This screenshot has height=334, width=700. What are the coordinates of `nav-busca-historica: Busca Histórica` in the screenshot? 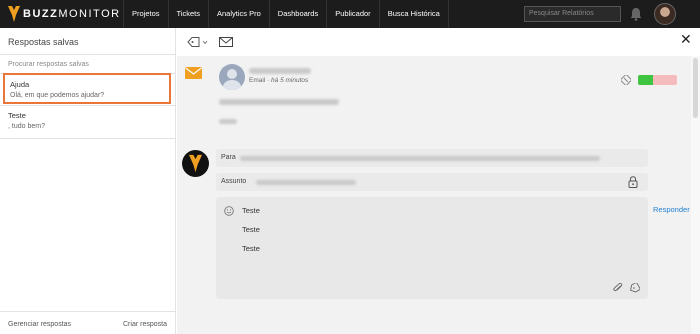 It's located at (413, 14).